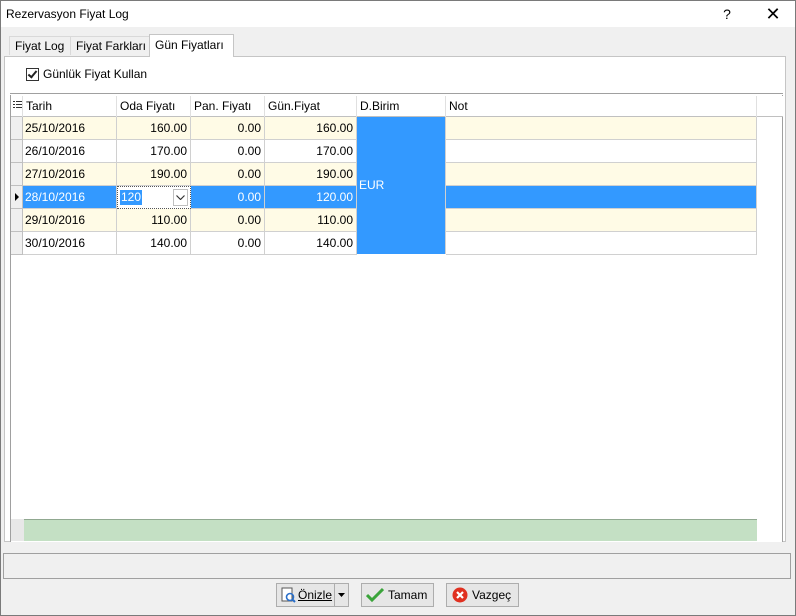  I want to click on status-bar, so click(397, 566).